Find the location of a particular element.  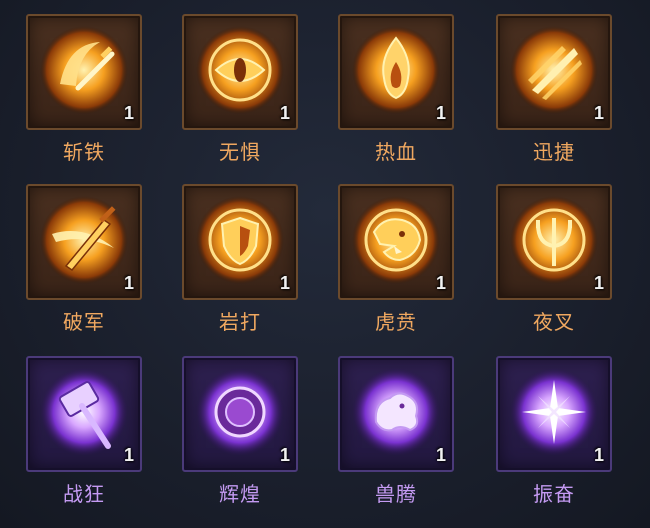

trident-icon is located at coordinates (554, 240).